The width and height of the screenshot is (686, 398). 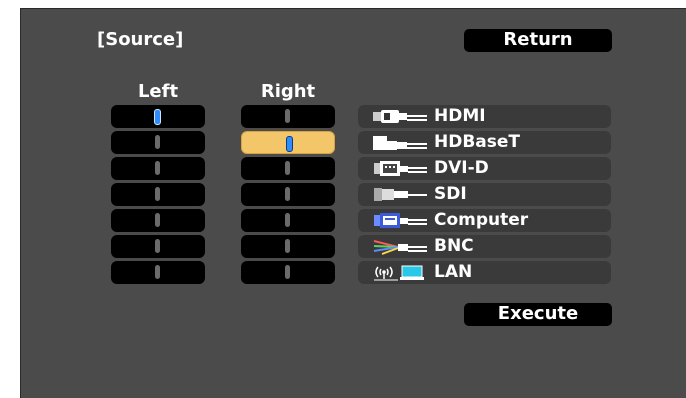 I want to click on right-column-header: Right, so click(x=288, y=91).